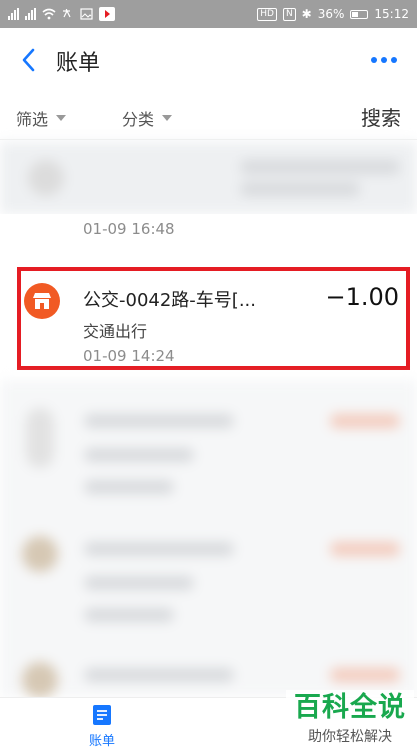 The height and width of the screenshot is (755, 417). I want to click on transaction-time: 01-09 16:48, so click(129, 229).